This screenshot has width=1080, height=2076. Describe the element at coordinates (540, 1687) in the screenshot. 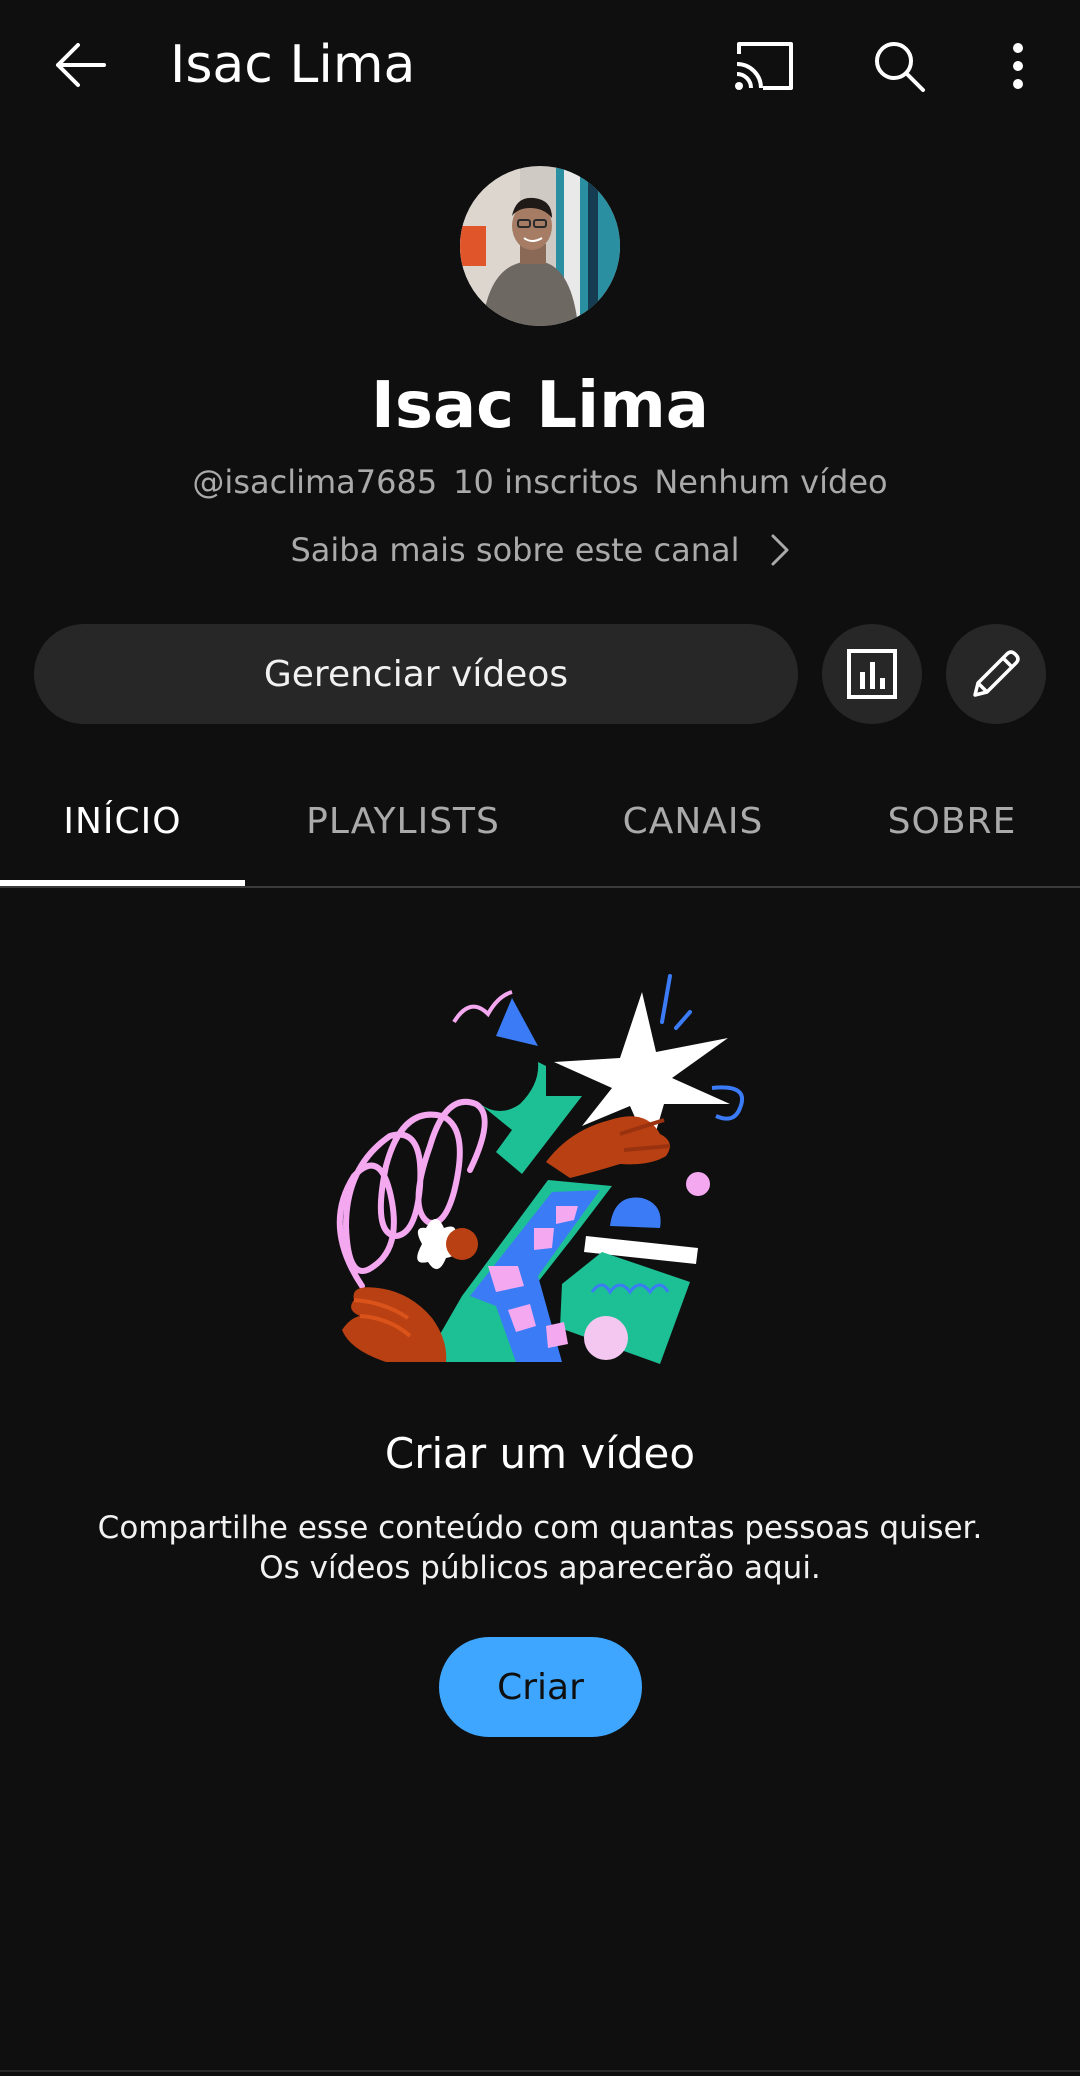

I see `create-button: Criar` at that location.